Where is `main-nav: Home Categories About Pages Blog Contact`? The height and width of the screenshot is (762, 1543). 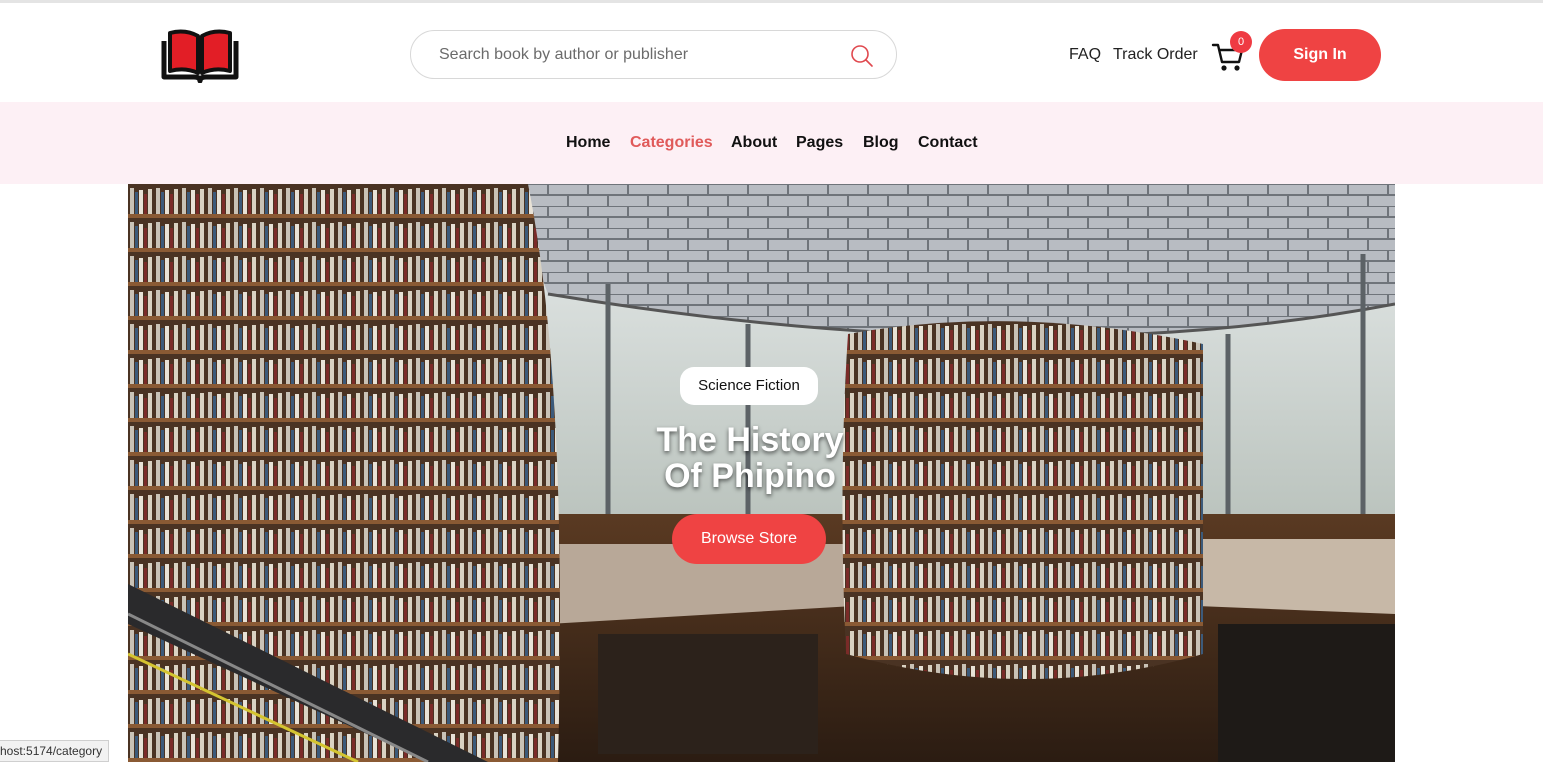
main-nav: Home Categories About Pages Blog Contact is located at coordinates (771, 143).